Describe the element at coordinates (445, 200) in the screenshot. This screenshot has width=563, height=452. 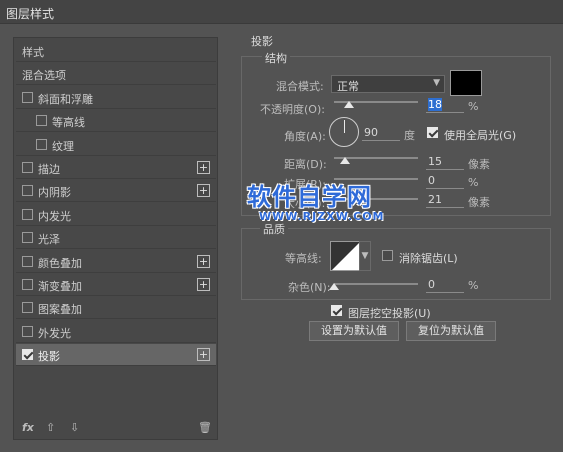
I see `size-field: 21` at that location.